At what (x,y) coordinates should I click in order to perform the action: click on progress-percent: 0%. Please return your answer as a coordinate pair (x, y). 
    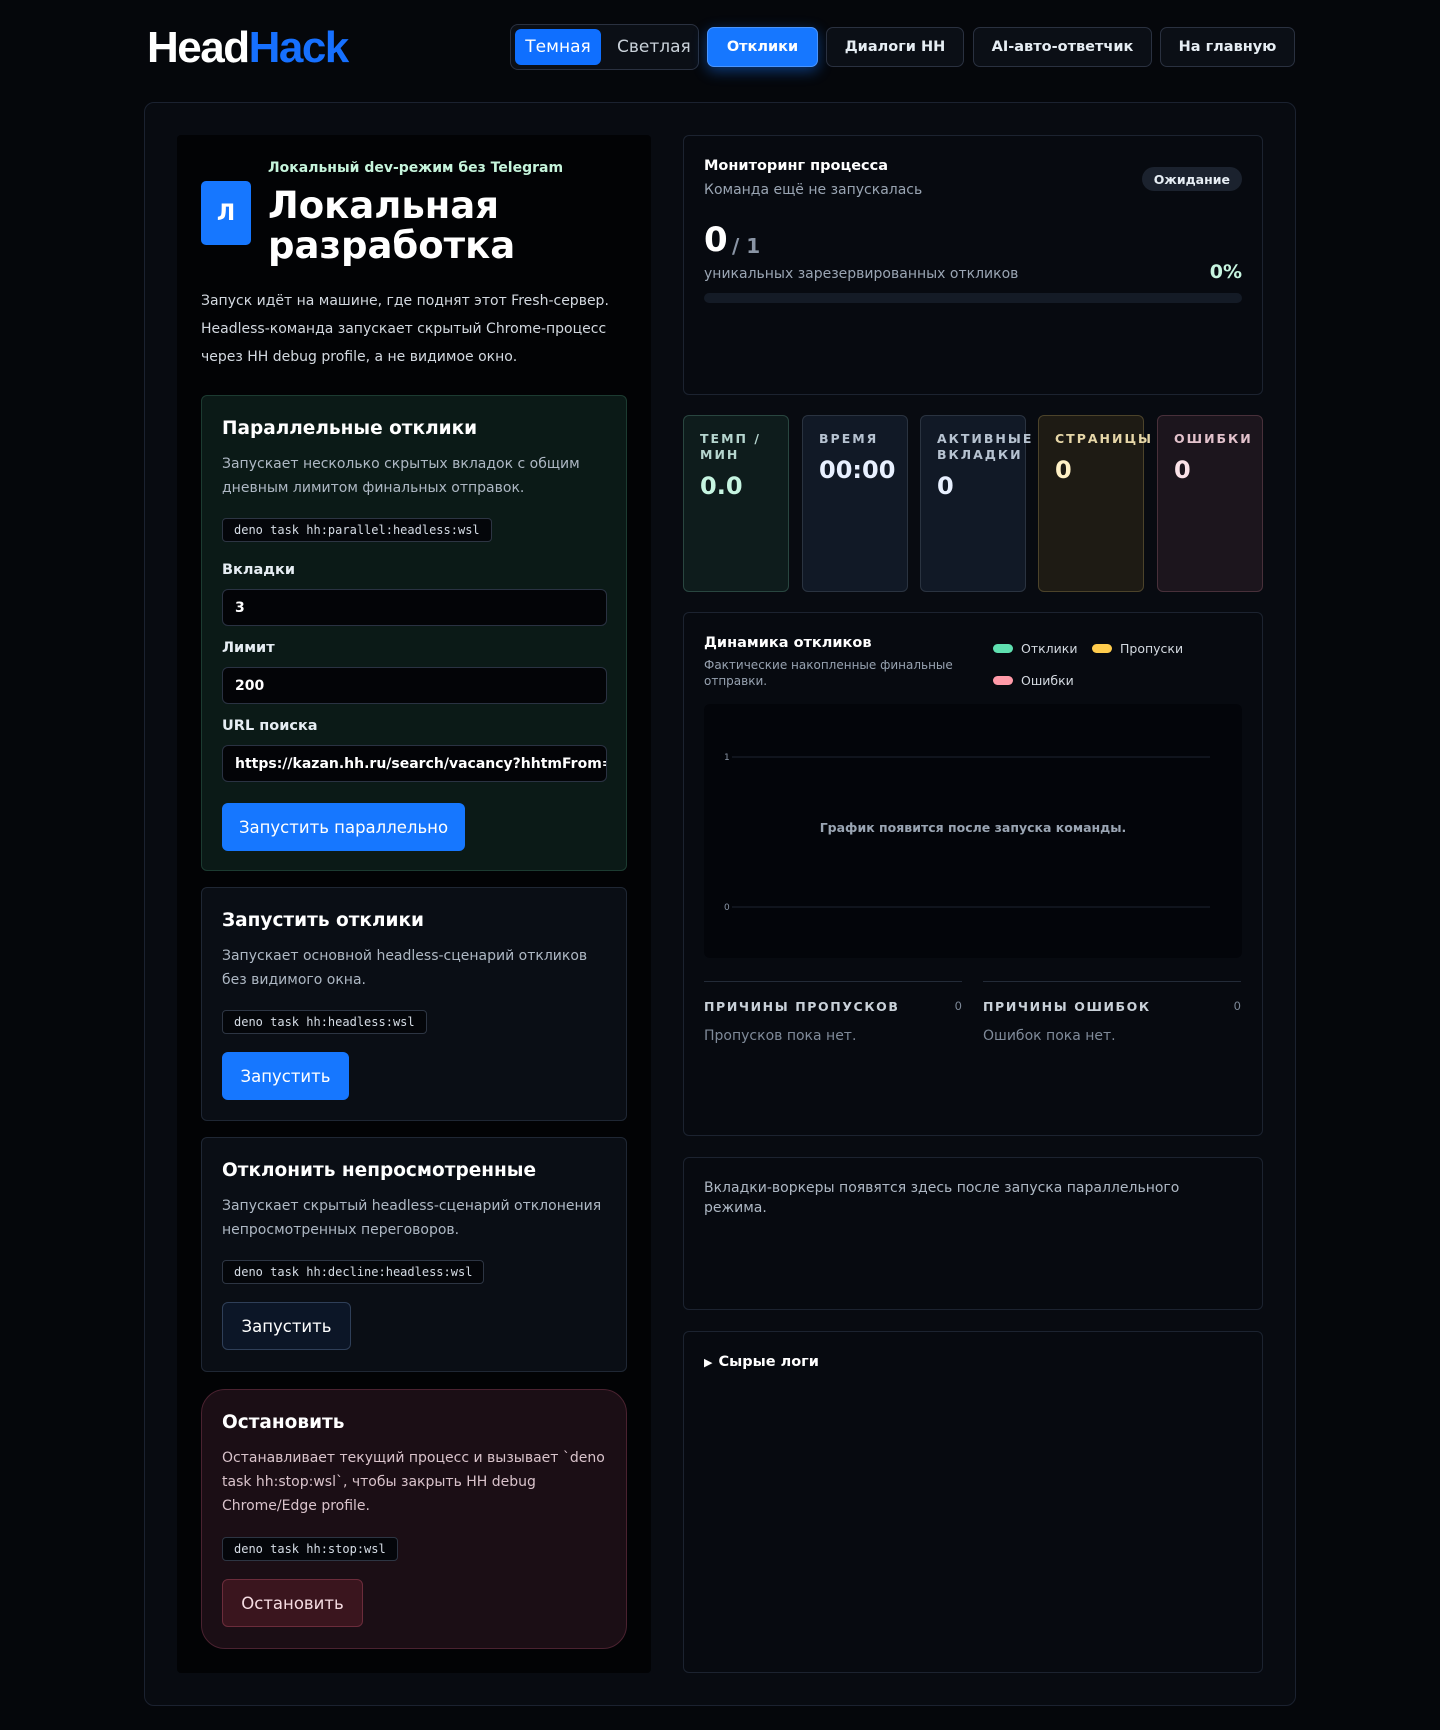
    Looking at the image, I should click on (1225, 272).